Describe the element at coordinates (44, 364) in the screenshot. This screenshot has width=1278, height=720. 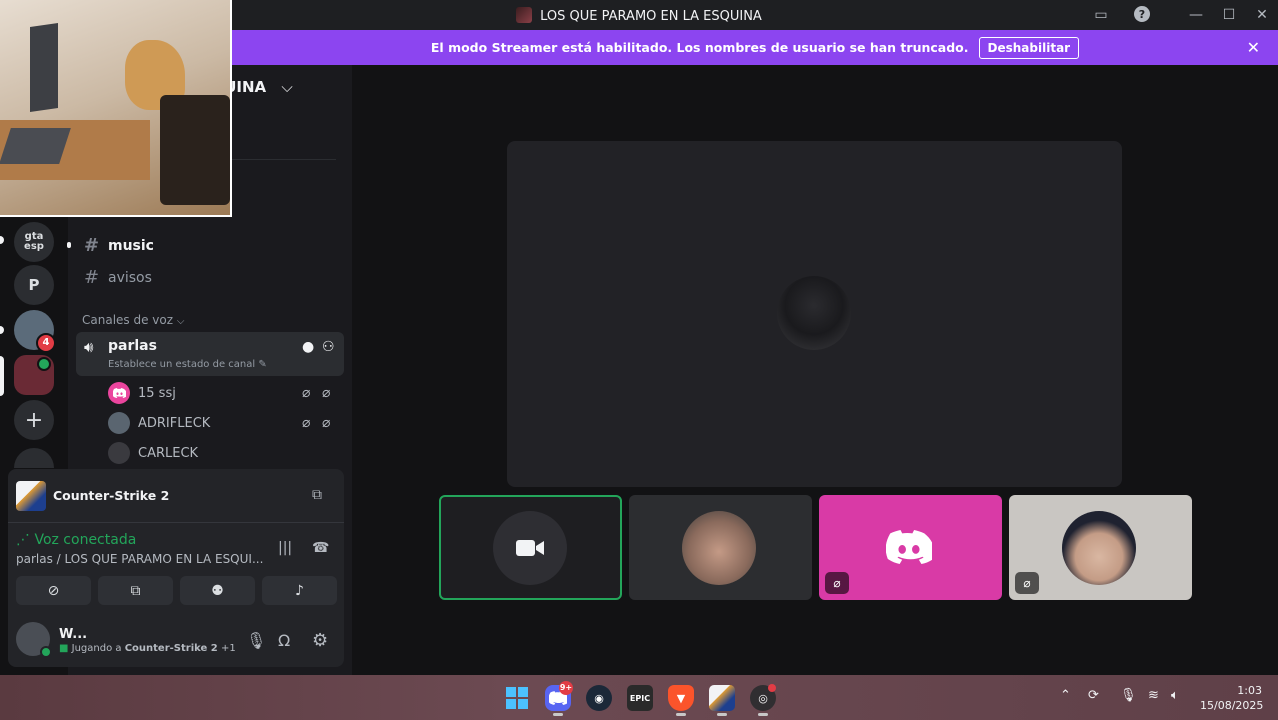
I see `voice-active-icon` at that location.